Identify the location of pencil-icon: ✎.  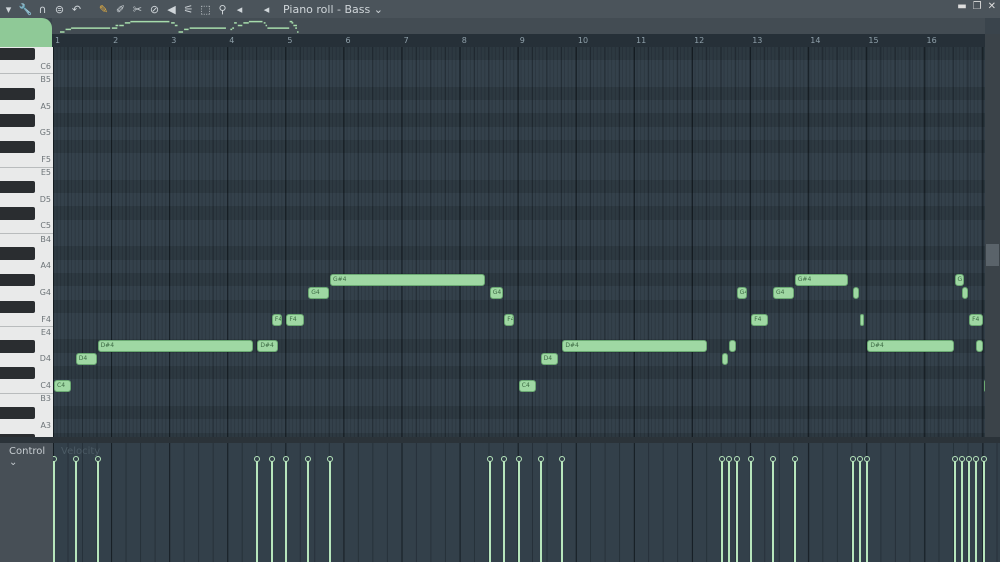
(103, 9).